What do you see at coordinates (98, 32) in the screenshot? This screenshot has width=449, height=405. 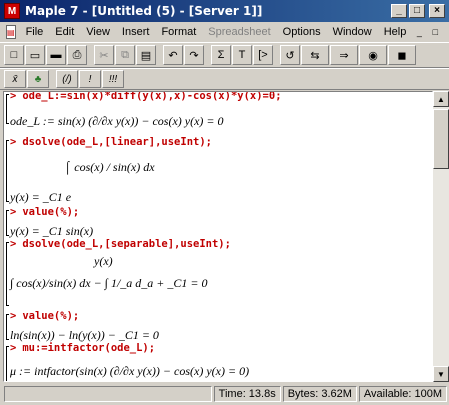 I see `menu-view: View` at bounding box center [98, 32].